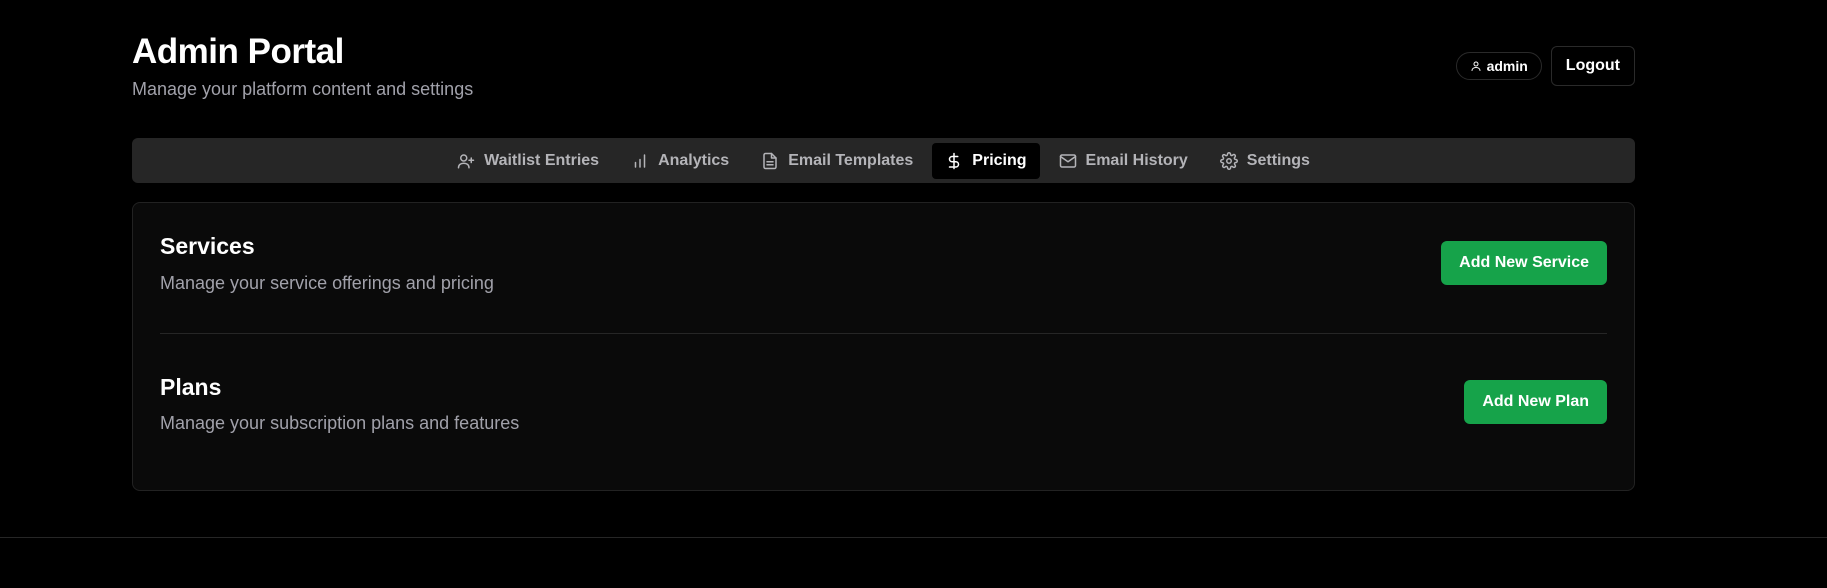 Image resolution: width=1827 pixels, height=588 pixels. What do you see at coordinates (542, 160) in the screenshot?
I see `tab-label: Waitlist Entries` at bounding box center [542, 160].